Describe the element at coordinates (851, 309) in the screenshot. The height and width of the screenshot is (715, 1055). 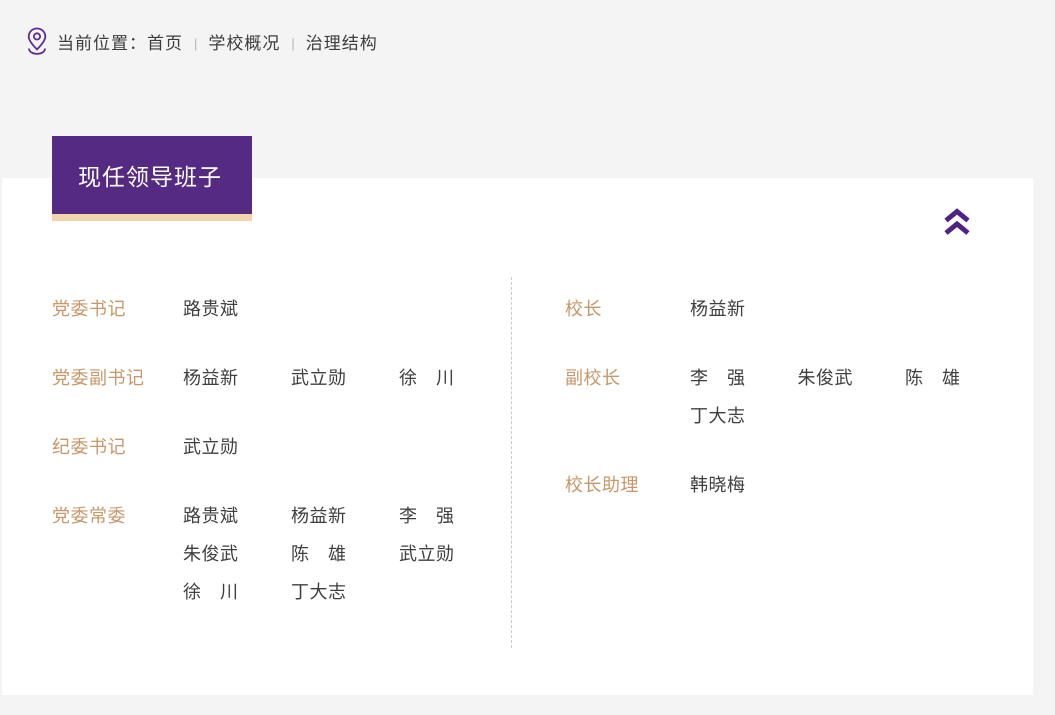
I see `names-grid: 杨益新` at that location.